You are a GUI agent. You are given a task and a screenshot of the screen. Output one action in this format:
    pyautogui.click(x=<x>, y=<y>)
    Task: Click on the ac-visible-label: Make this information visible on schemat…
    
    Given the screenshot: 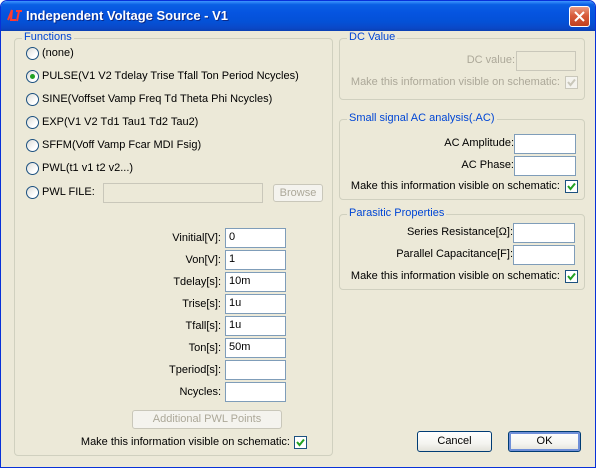 What is the action you would take?
    pyautogui.click(x=455, y=186)
    